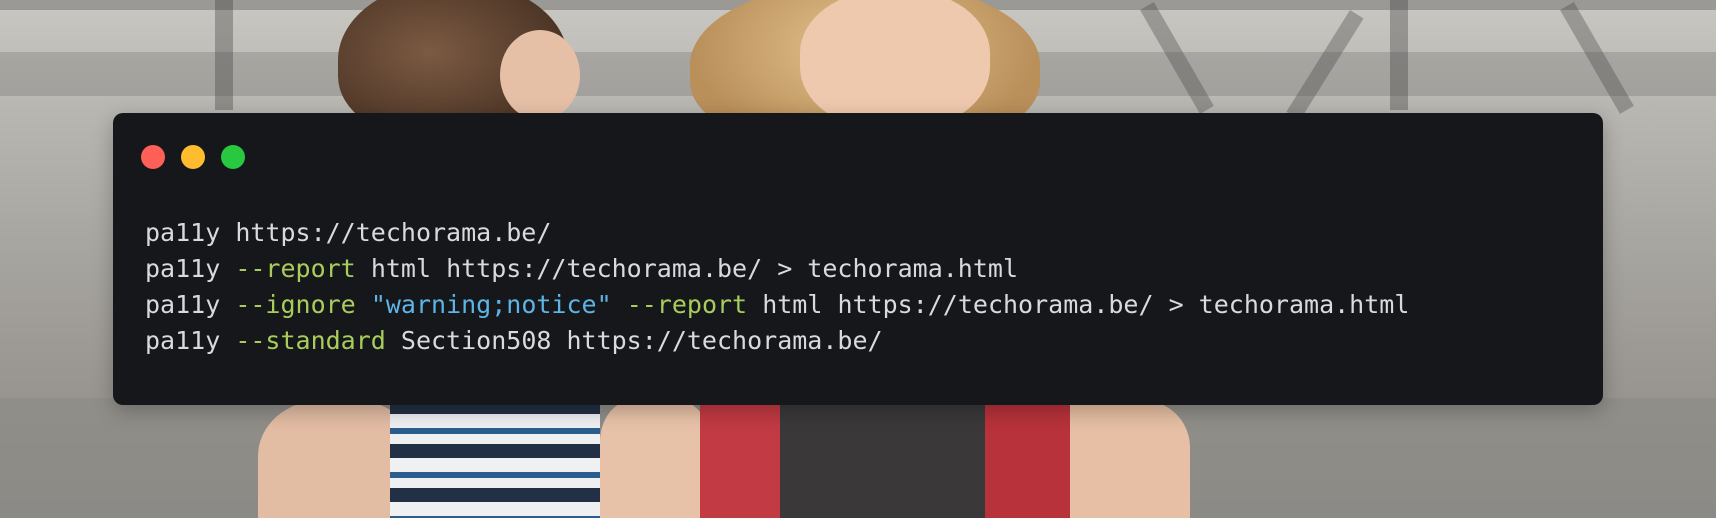 The width and height of the screenshot is (1716, 518). Describe the element at coordinates (745, 459) in the screenshot. I see `red-scarf` at that location.